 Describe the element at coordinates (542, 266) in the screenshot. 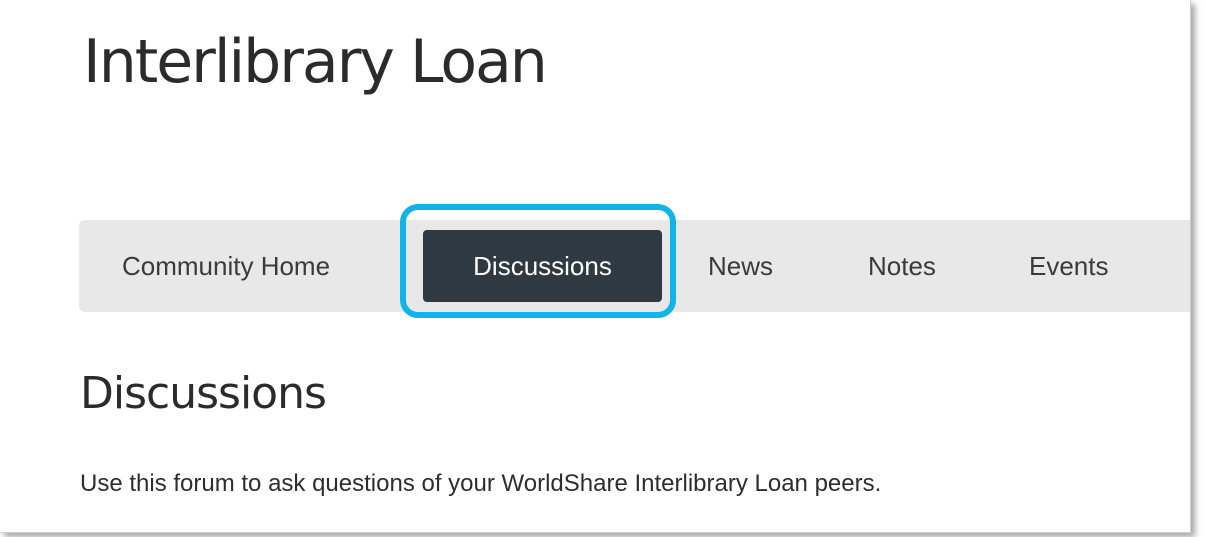

I see `nav-tab-discussions: Discussions` at that location.